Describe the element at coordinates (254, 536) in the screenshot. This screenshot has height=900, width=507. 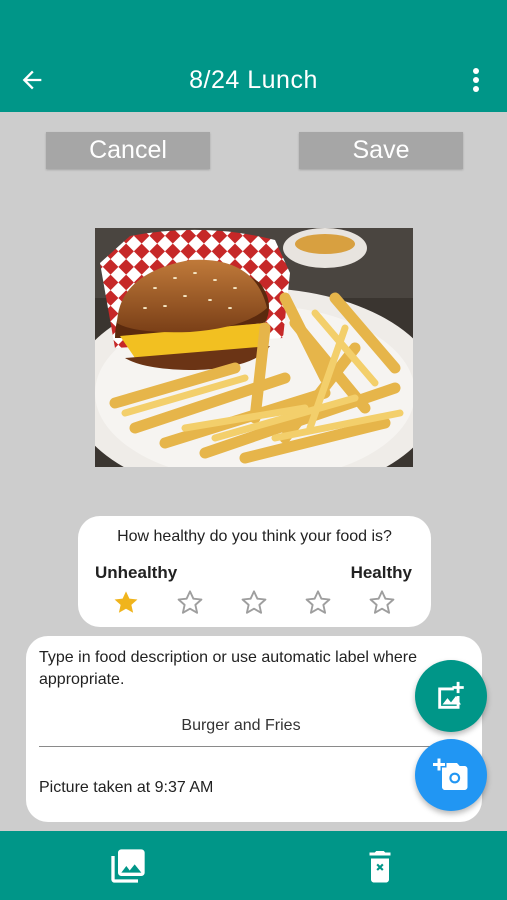
I see `rating-question: How healthy do you think your food is?` at that location.